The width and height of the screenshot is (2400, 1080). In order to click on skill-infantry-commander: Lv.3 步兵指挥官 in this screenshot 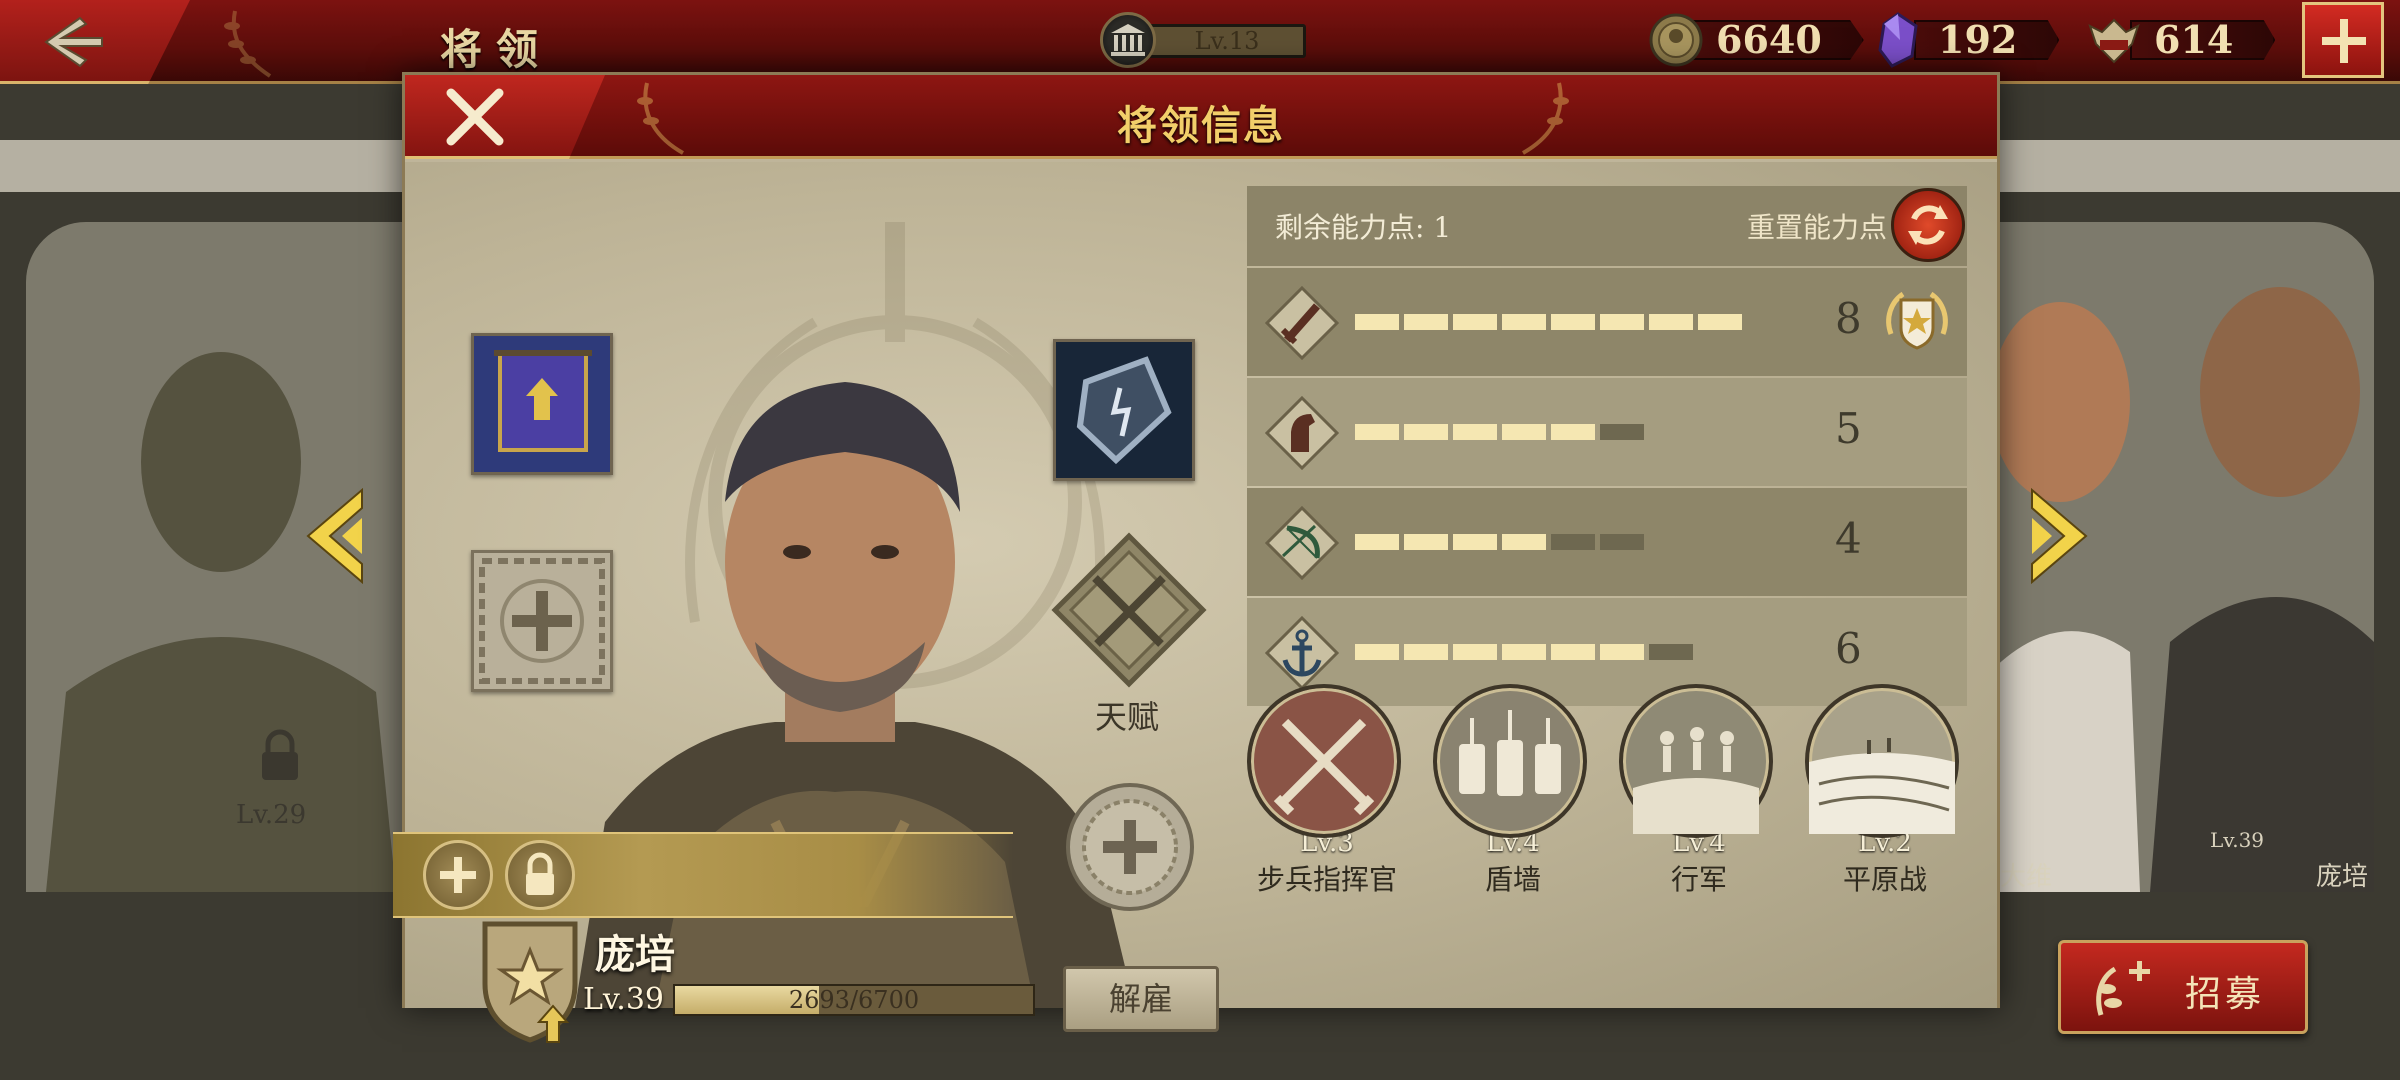, I will do `click(1327, 791)`.